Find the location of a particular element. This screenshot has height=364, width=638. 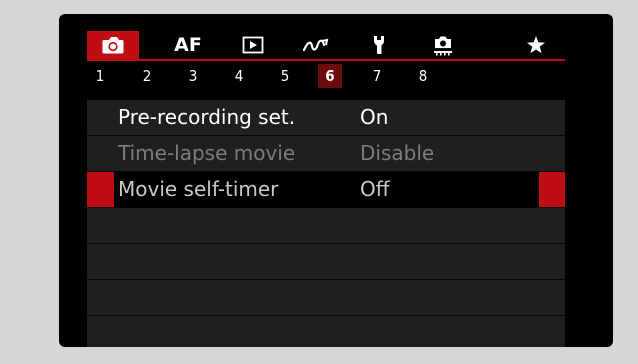

subtab-3: 3 is located at coordinates (193, 76).